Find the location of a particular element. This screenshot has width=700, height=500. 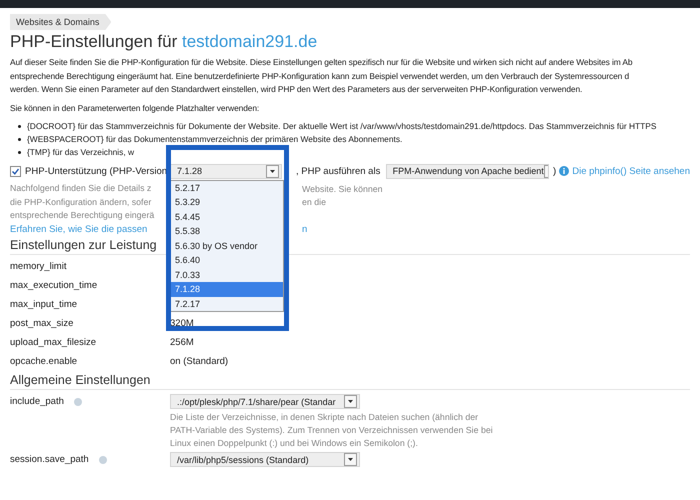

closing-parenthesis: ) is located at coordinates (554, 171).